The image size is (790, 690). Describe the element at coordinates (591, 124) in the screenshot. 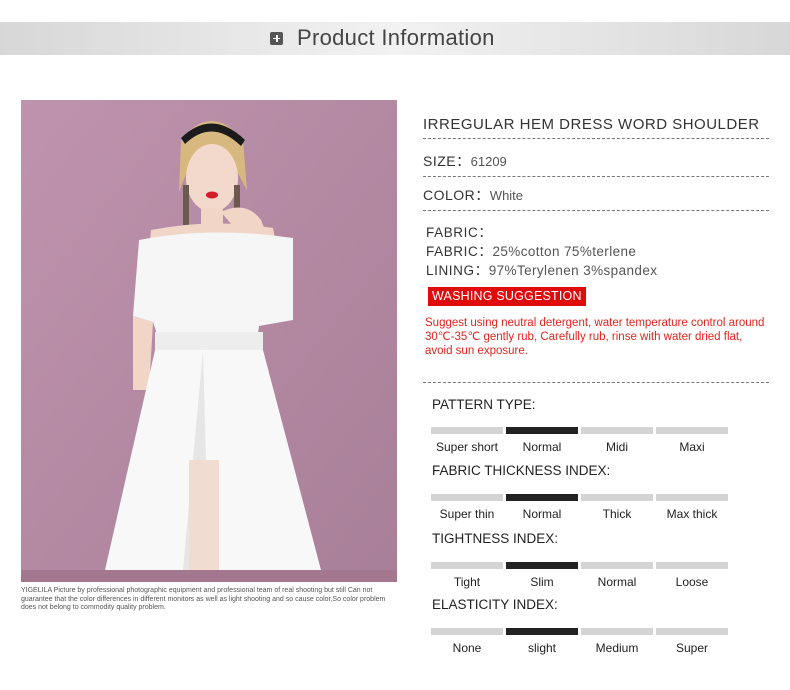

I see `product-title: IRREGULAR HEM DRESS WORD SHOULDER` at that location.